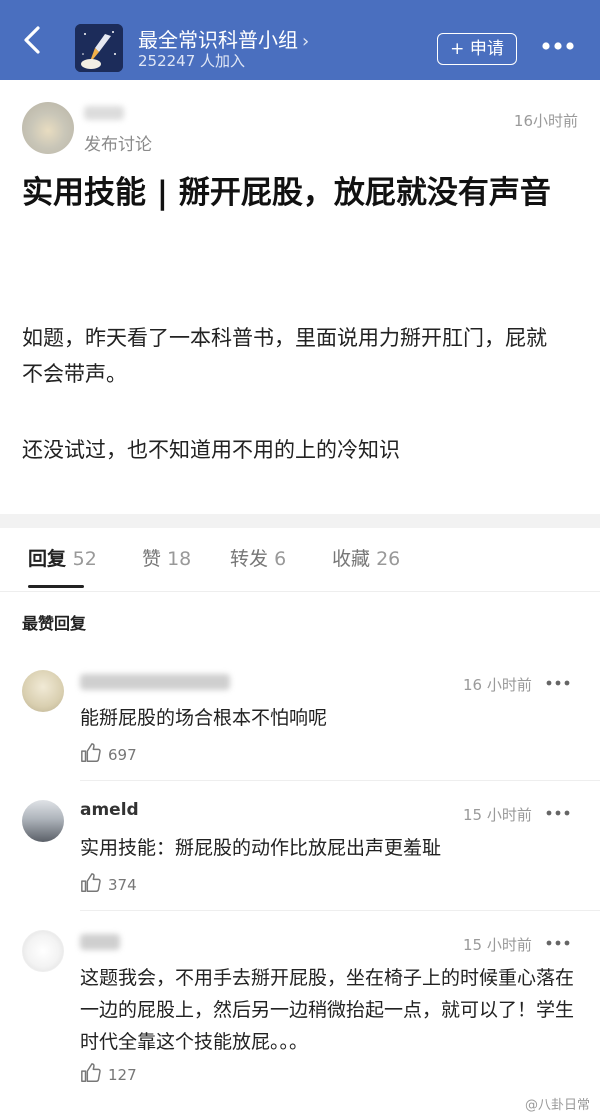 The image size is (600, 1117). I want to click on like-button: 374, so click(115, 884).